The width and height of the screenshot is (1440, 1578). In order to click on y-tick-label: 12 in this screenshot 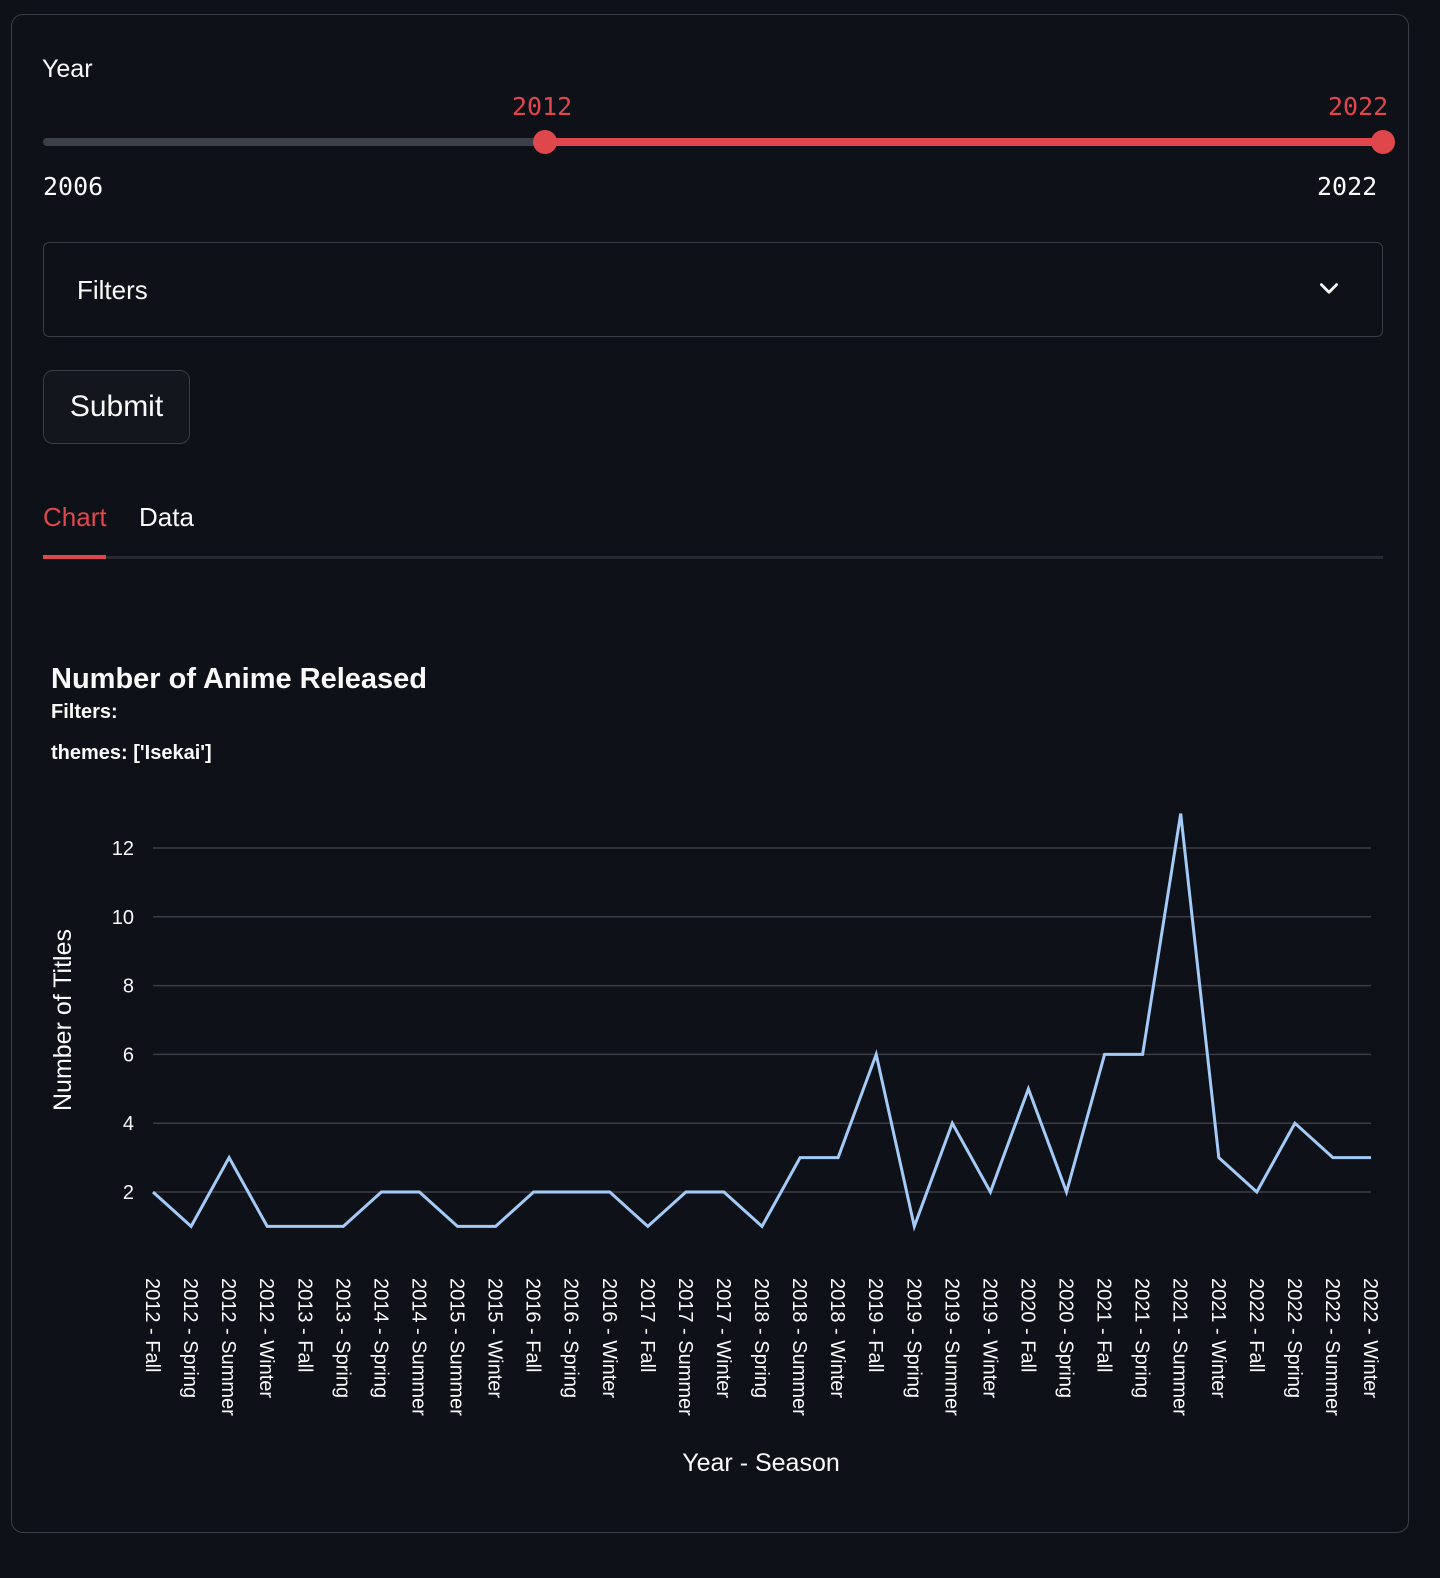, I will do `click(123, 849)`.